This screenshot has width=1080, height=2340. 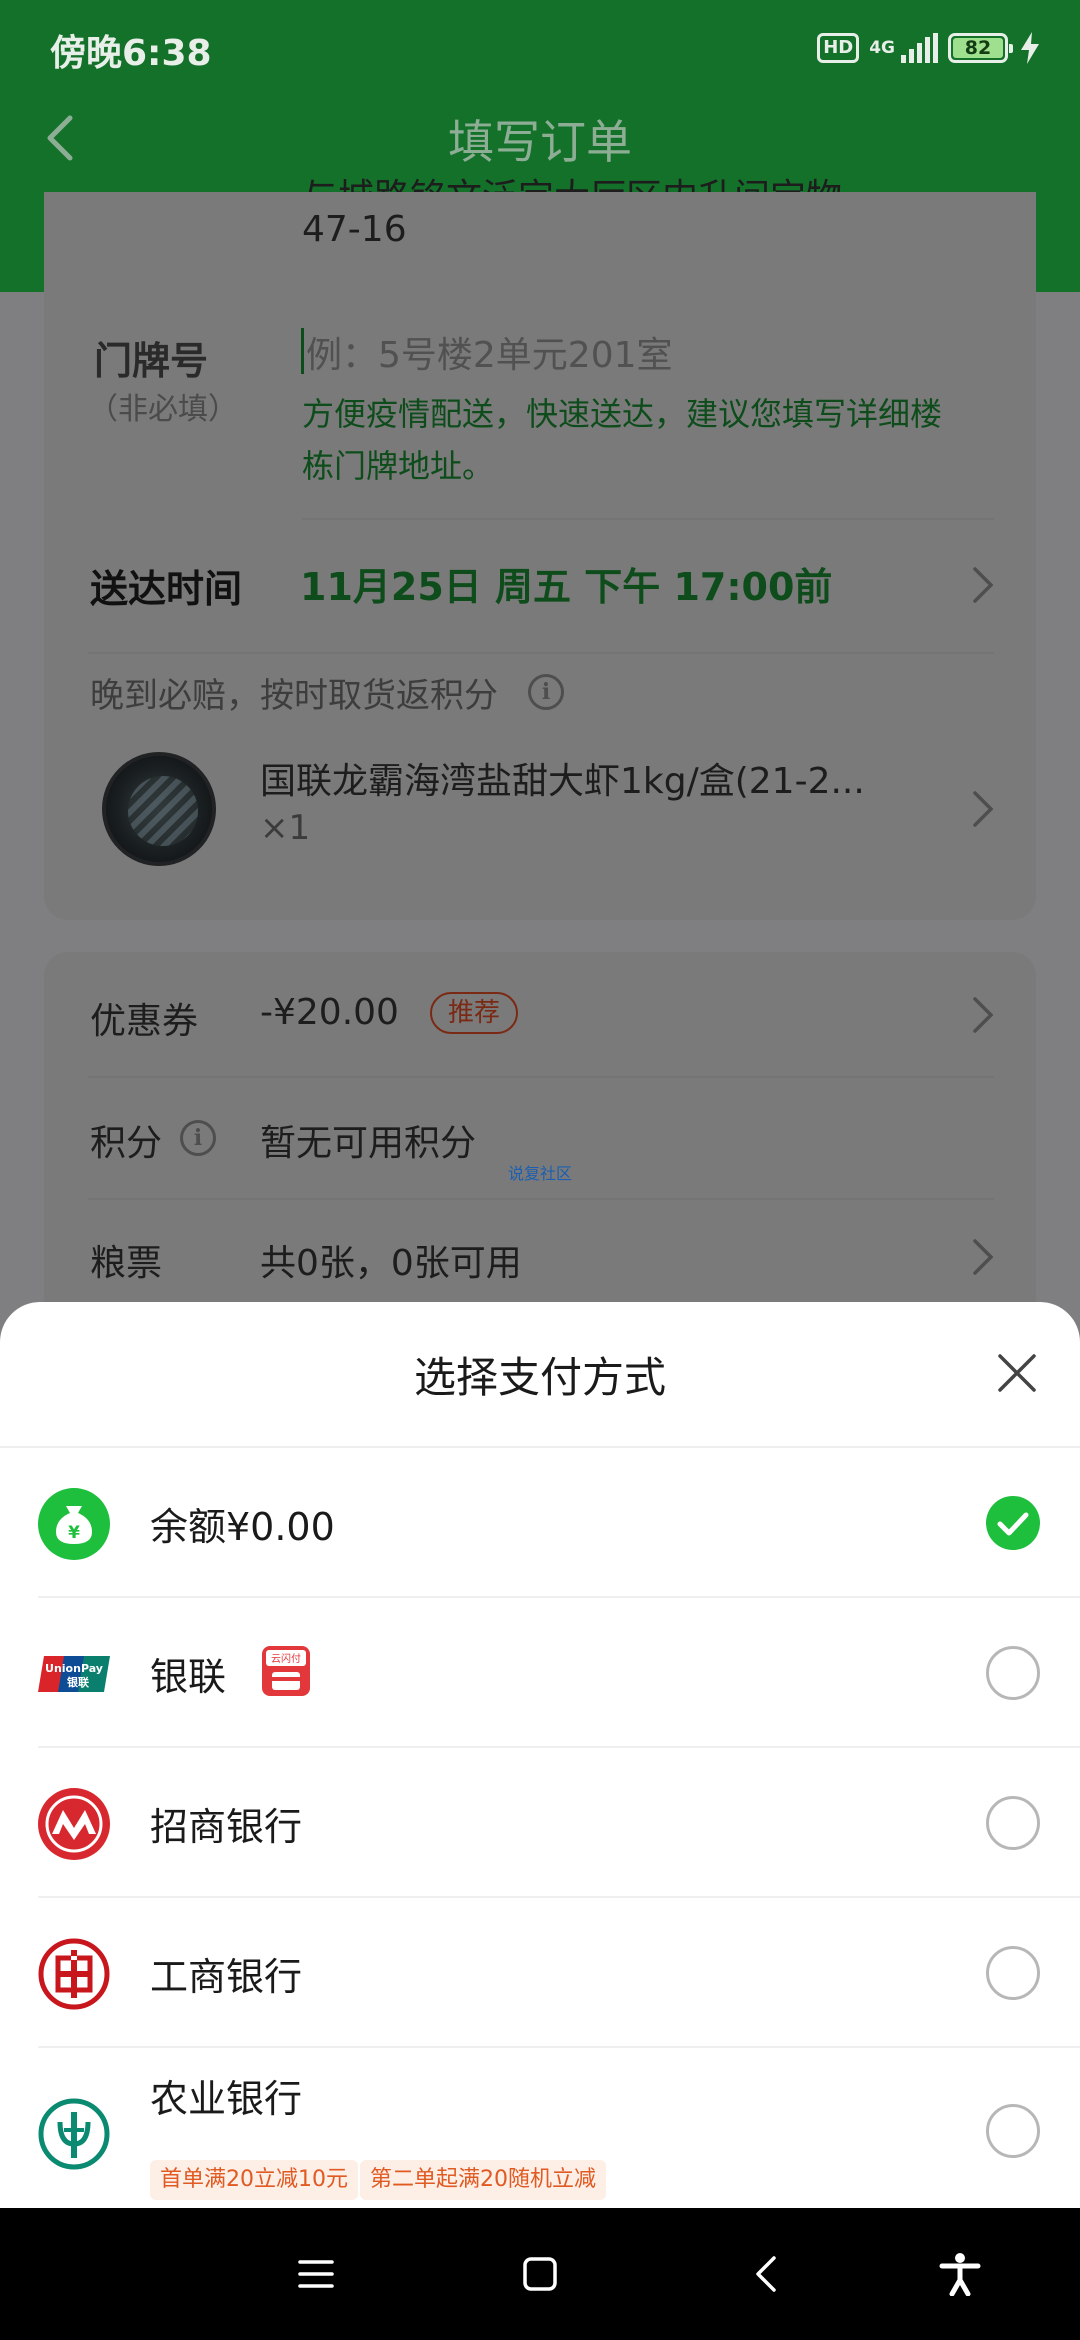 I want to click on signal-icon, so click(x=919, y=48).